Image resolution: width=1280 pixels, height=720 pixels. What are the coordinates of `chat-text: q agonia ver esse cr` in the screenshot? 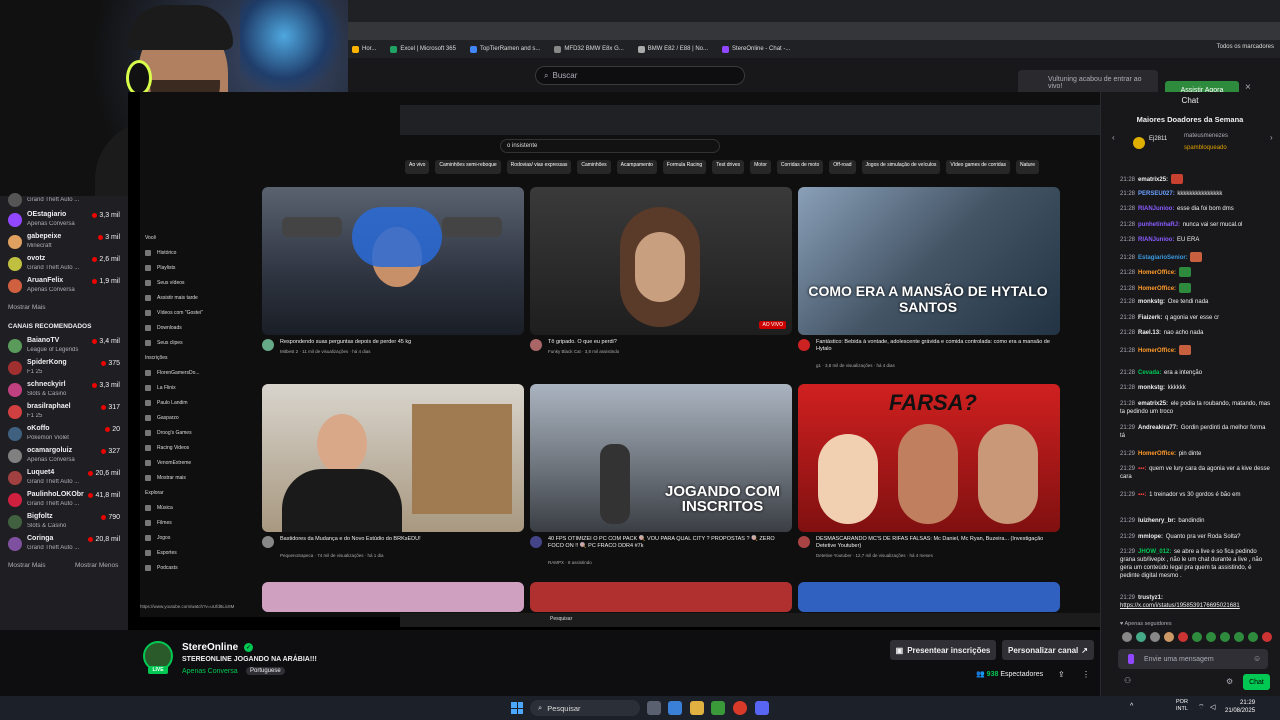 It's located at (1192, 318).